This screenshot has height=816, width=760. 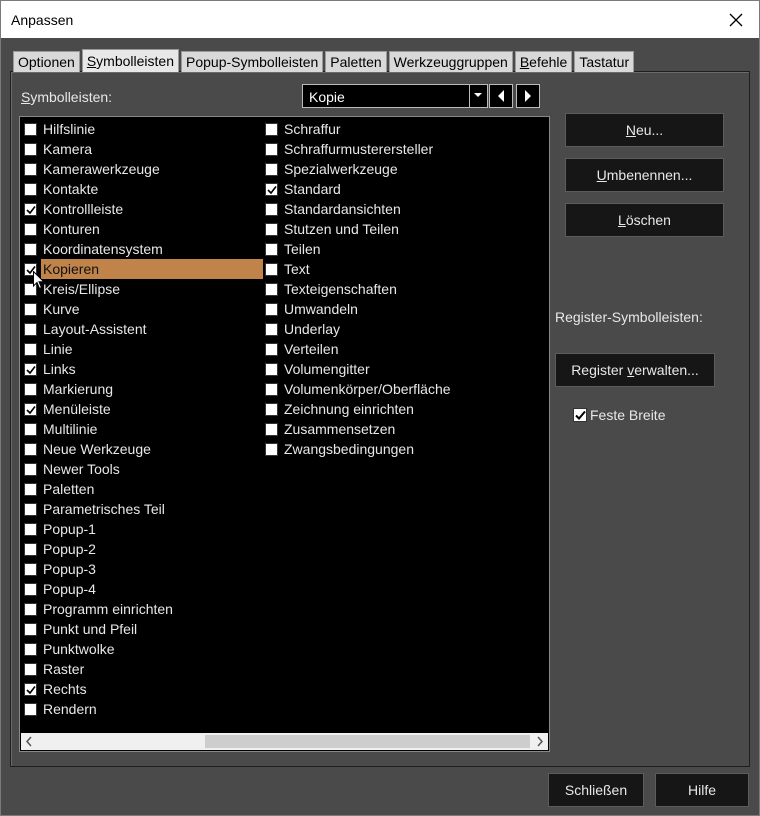 What do you see at coordinates (383, 389) in the screenshot?
I see `list-item: Volumenkörper/Oberfläche` at bounding box center [383, 389].